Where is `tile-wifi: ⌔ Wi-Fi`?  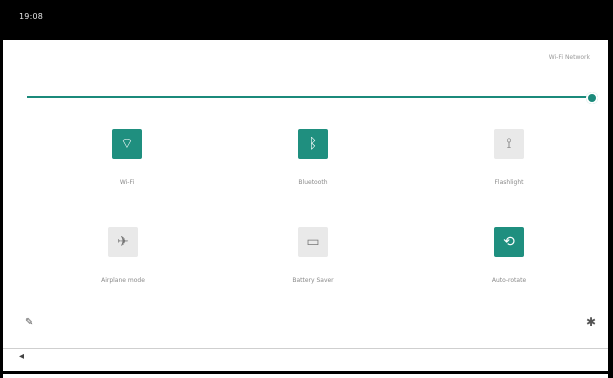 tile-wifi: ⌔ Wi-Fi is located at coordinates (127, 166).